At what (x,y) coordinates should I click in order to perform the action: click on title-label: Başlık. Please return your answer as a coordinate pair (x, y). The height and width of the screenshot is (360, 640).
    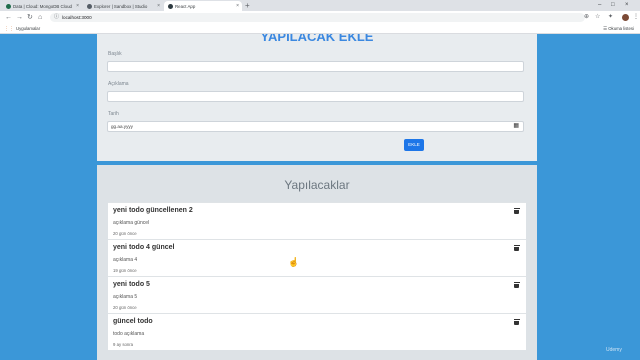
    Looking at the image, I should click on (115, 54).